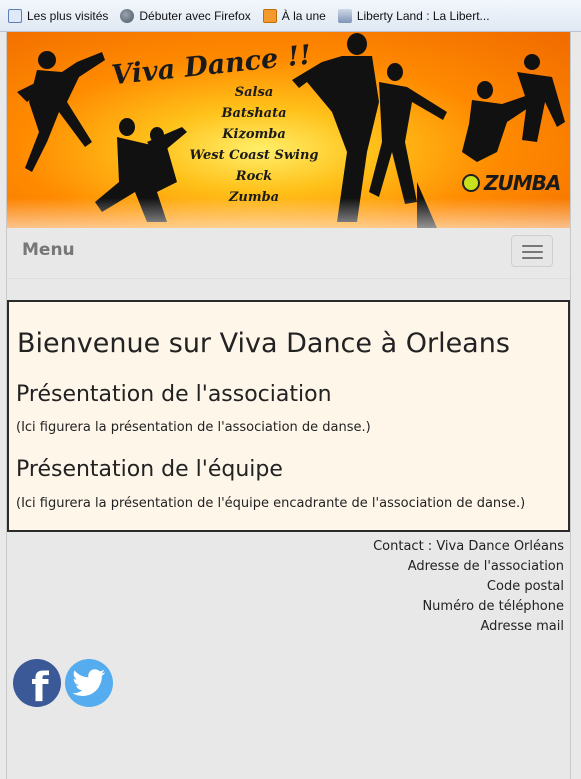 The width and height of the screenshot is (581, 779). Describe the element at coordinates (254, 113) in the screenshot. I see `dance-item: Batshata` at that location.